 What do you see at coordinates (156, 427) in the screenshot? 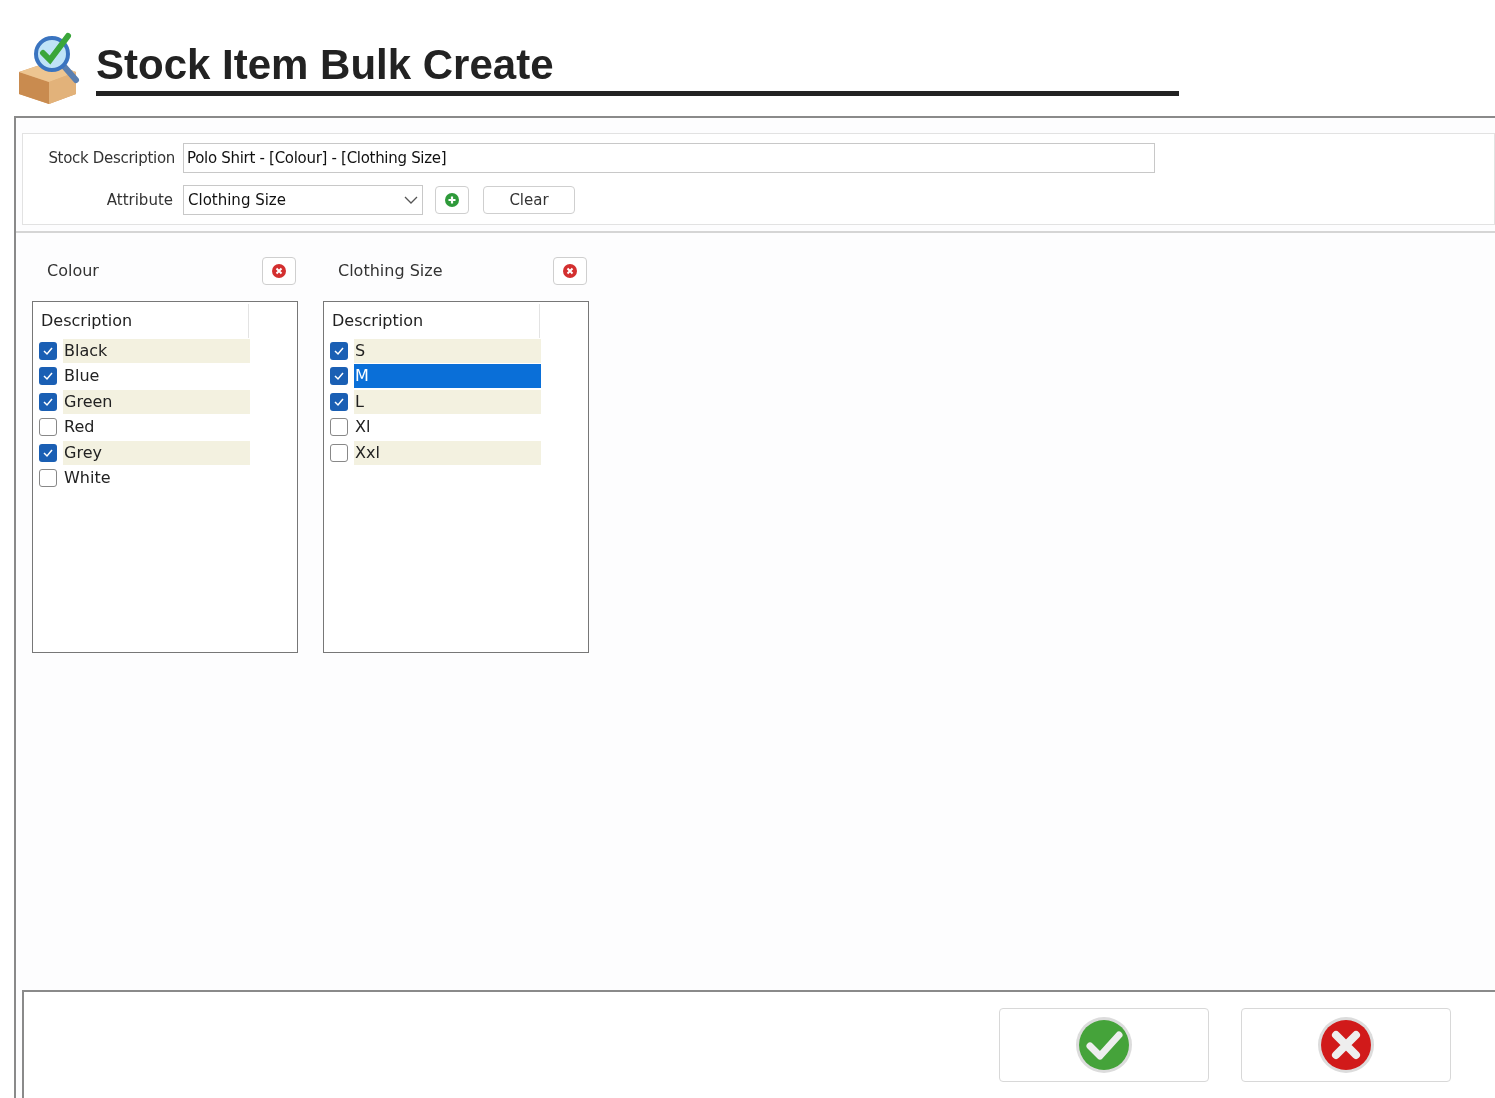
I see `list-item: Red` at bounding box center [156, 427].